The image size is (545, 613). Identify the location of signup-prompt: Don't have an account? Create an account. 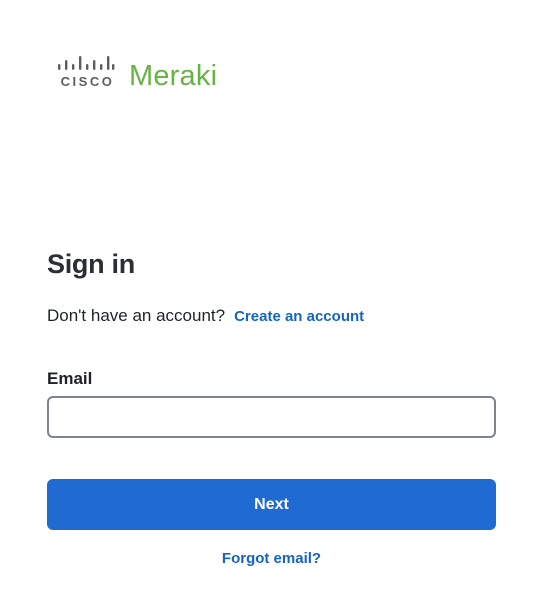
(205, 316).